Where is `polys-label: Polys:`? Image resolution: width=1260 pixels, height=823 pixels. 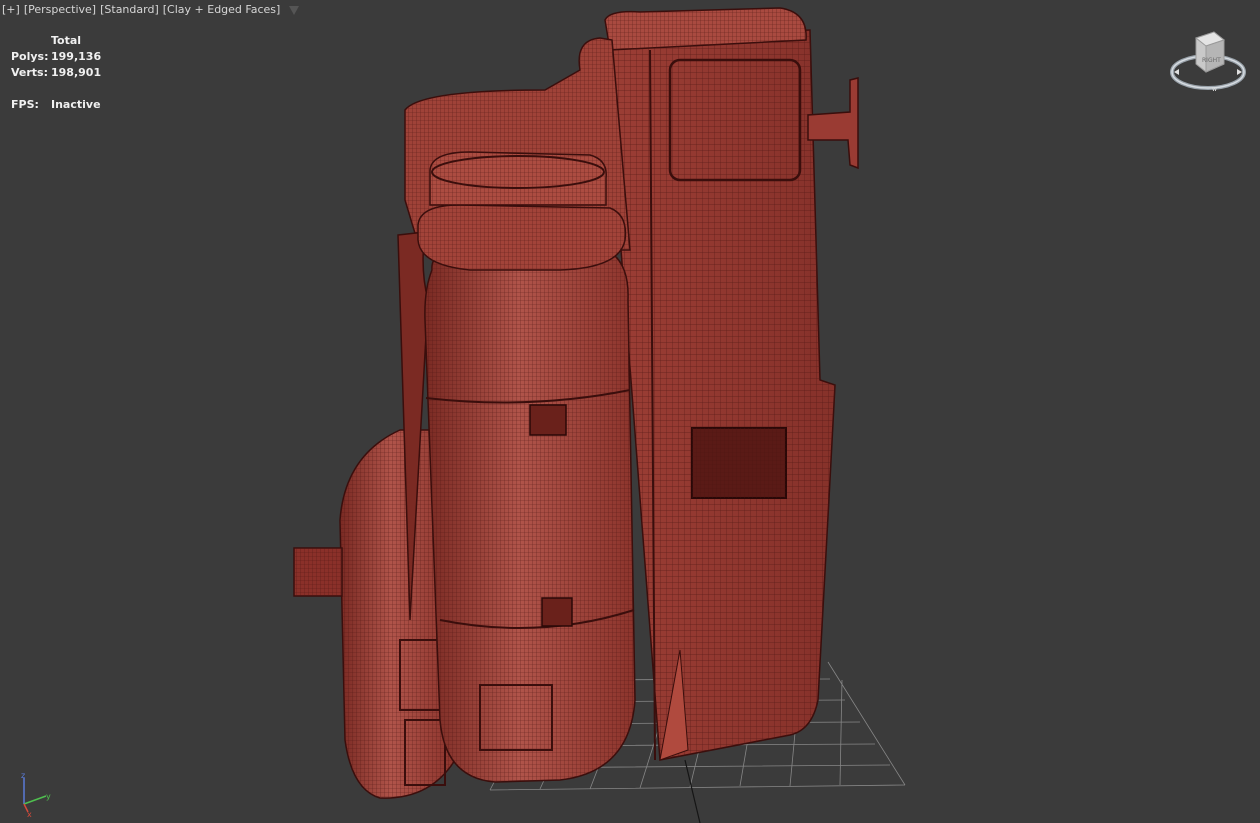
polys-label: Polys: is located at coordinates (30, 56).